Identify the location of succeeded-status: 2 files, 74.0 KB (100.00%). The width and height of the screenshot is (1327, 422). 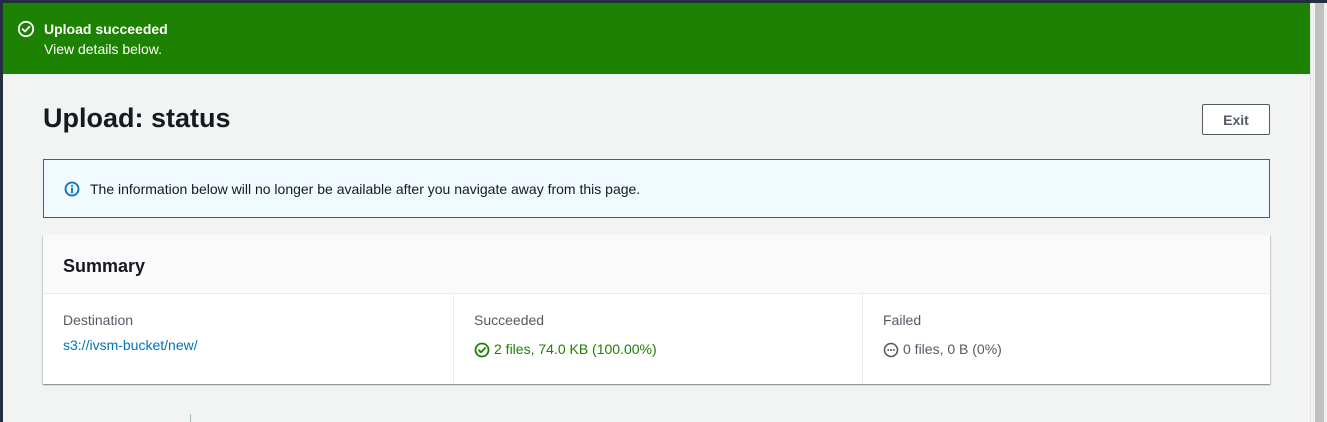
(565, 349).